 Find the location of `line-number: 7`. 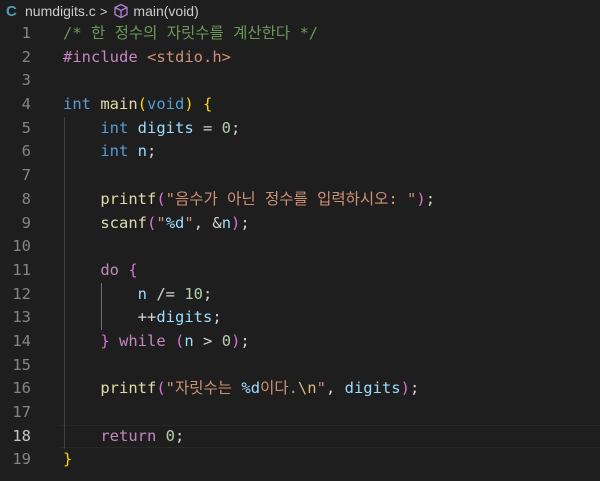

line-number: 7 is located at coordinates (26, 175).